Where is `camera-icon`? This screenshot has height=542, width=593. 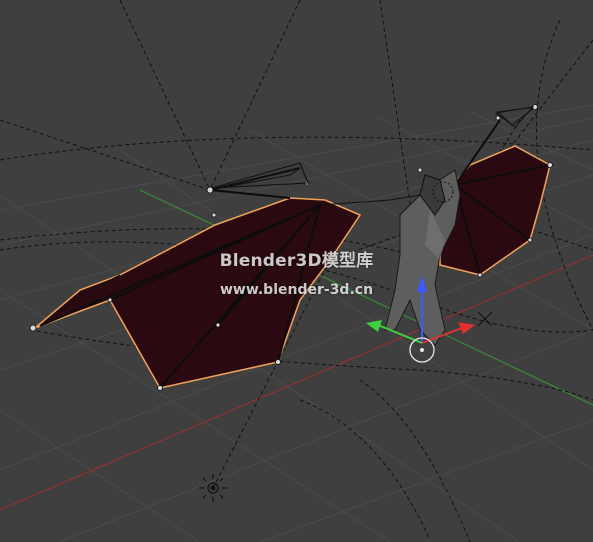
camera-icon is located at coordinates (260, 175).